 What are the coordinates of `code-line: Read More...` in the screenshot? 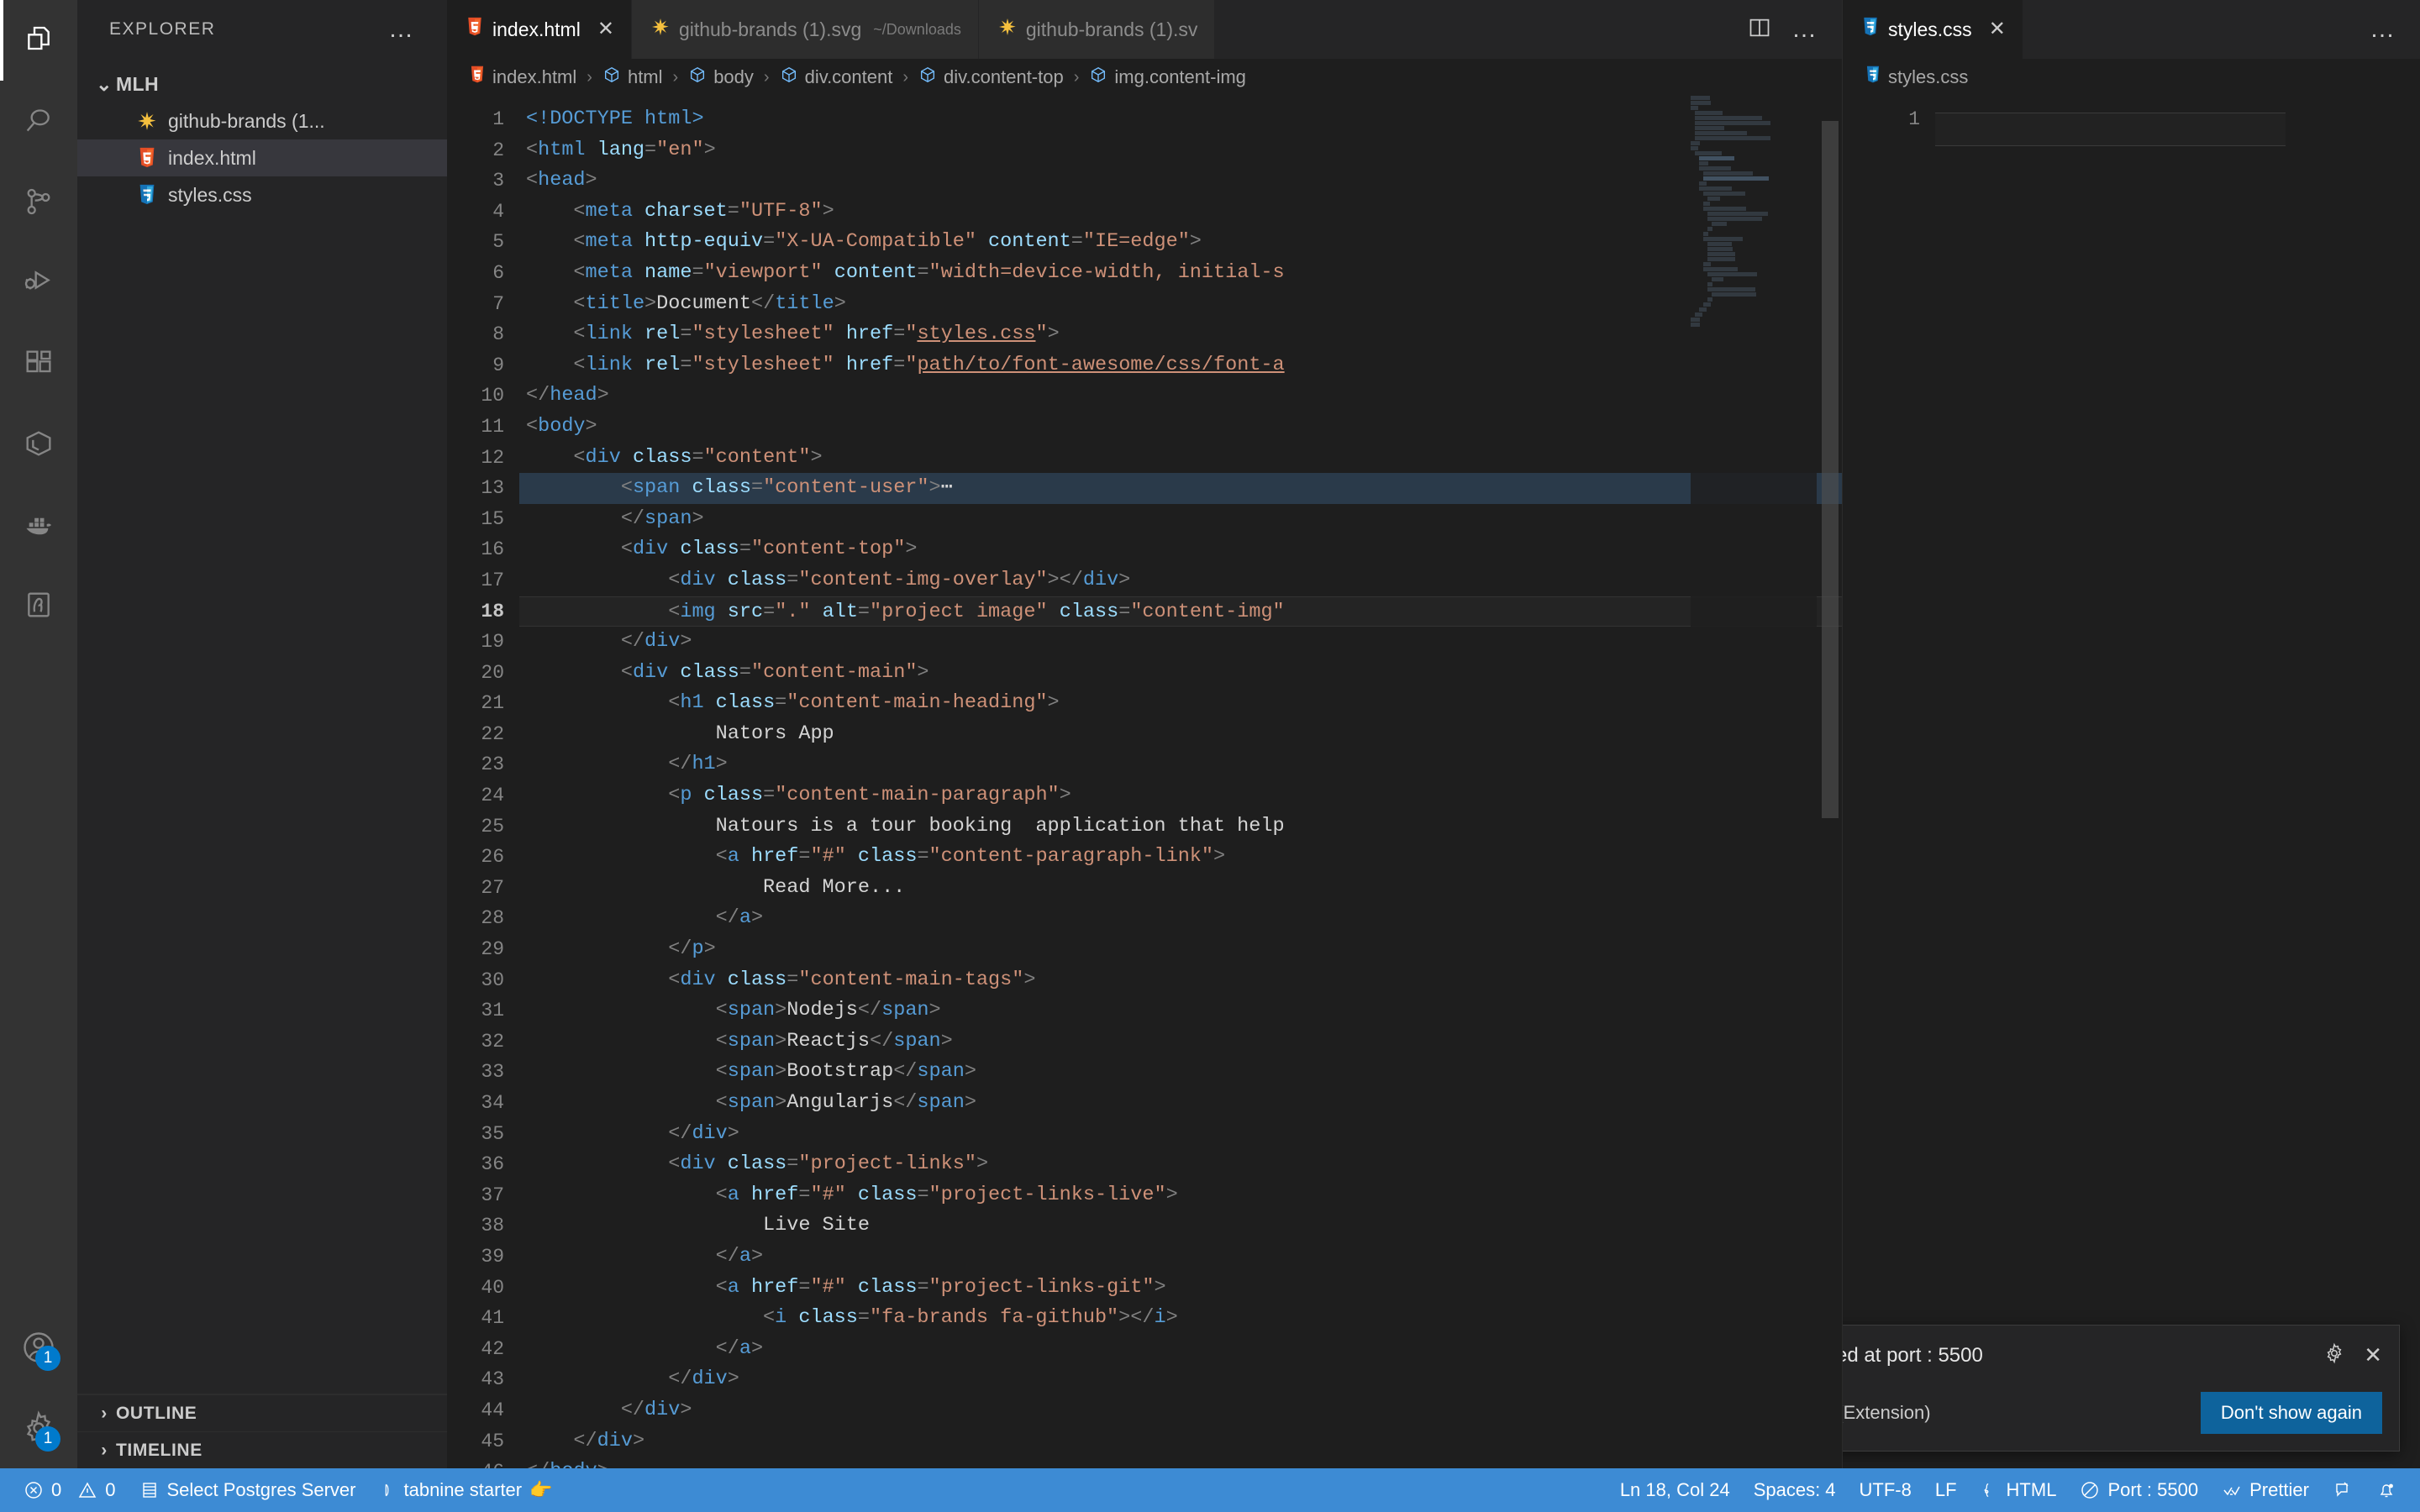 It's located at (1180, 888).